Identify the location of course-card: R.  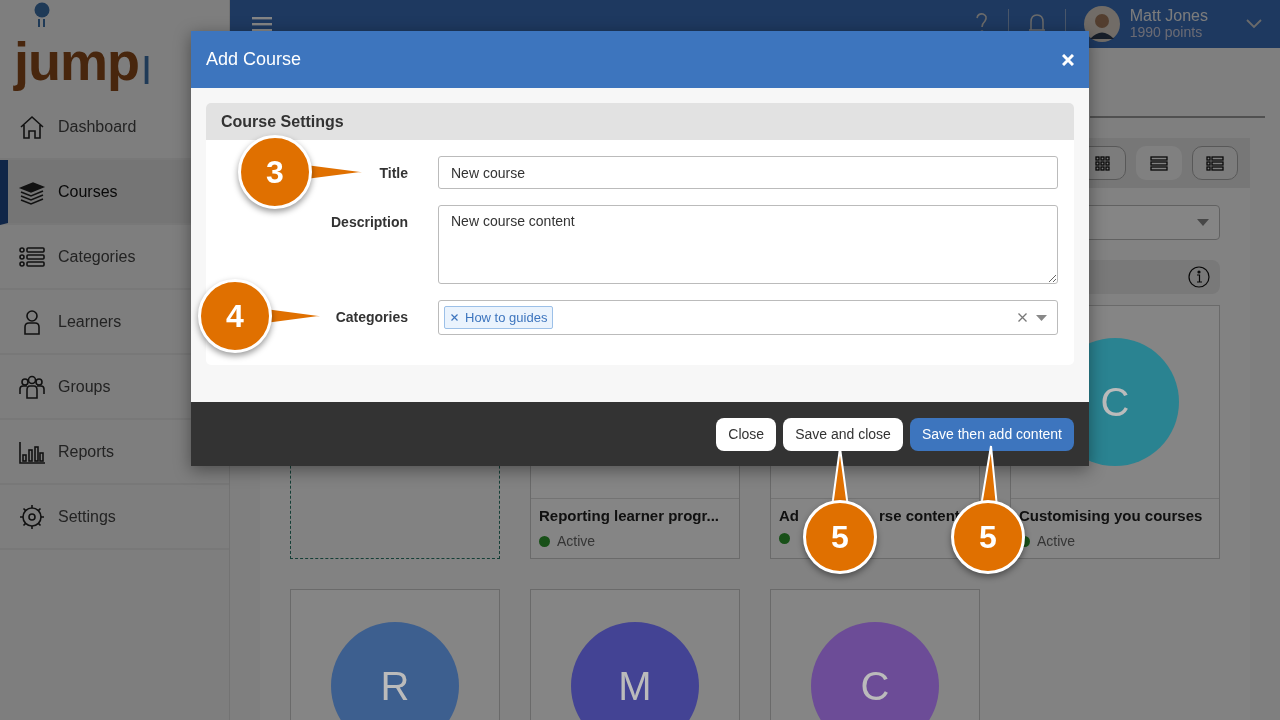
(395, 654).